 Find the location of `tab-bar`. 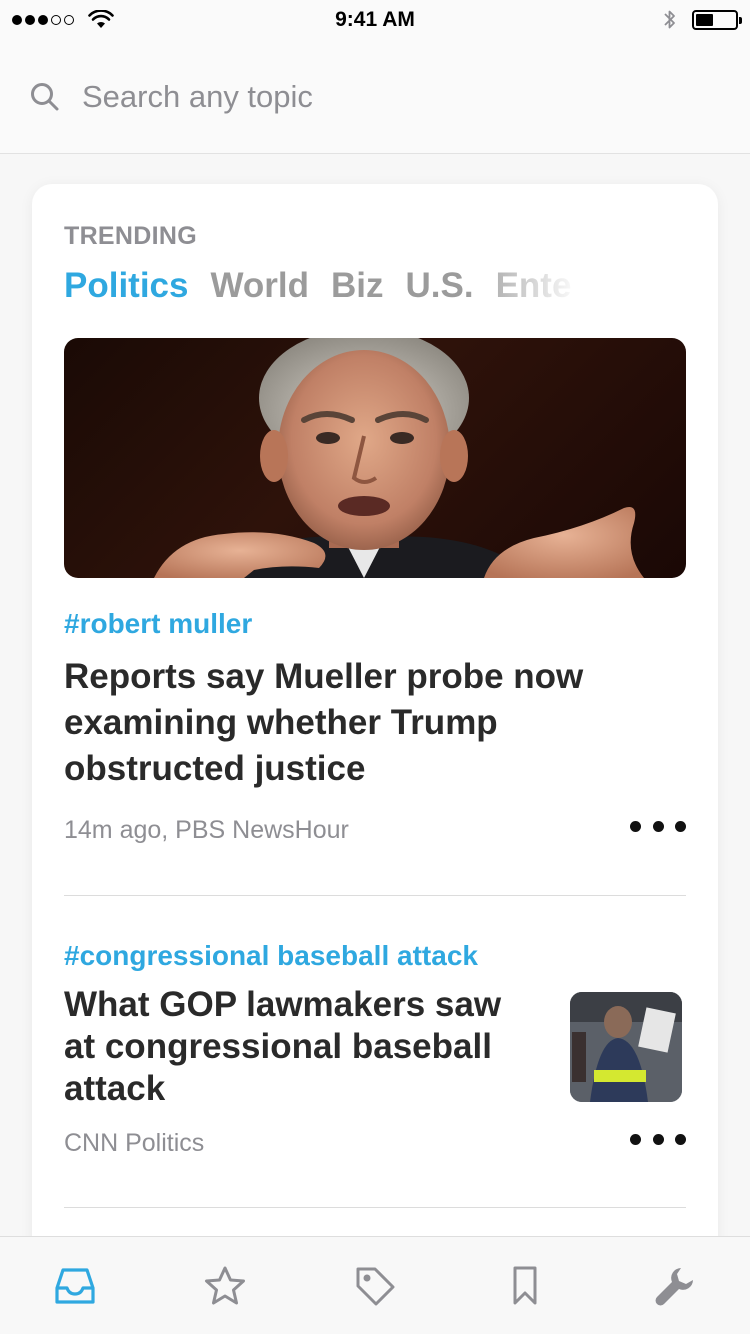

tab-bar is located at coordinates (375, 1285).